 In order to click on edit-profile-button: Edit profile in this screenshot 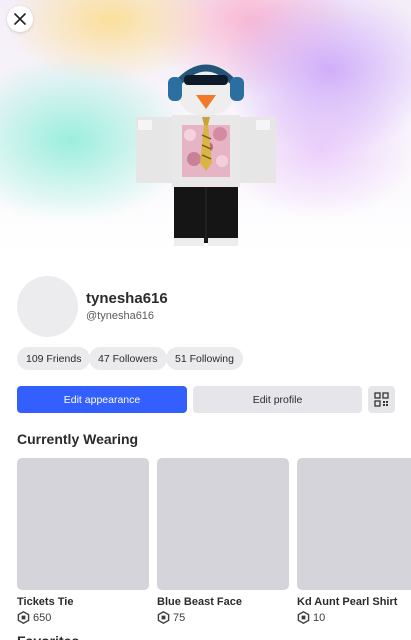, I will do `click(277, 399)`.